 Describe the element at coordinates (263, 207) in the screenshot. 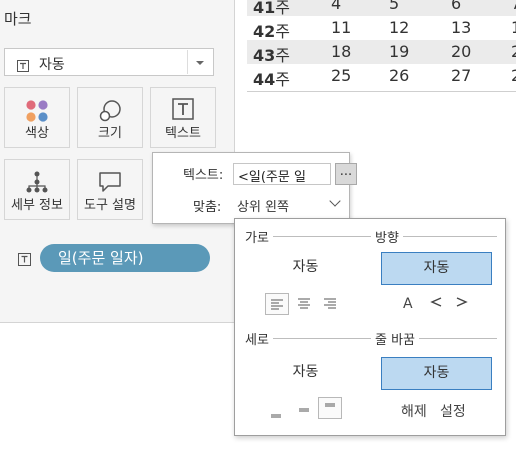

I see `alignment-value: 상위 왼쪽` at that location.